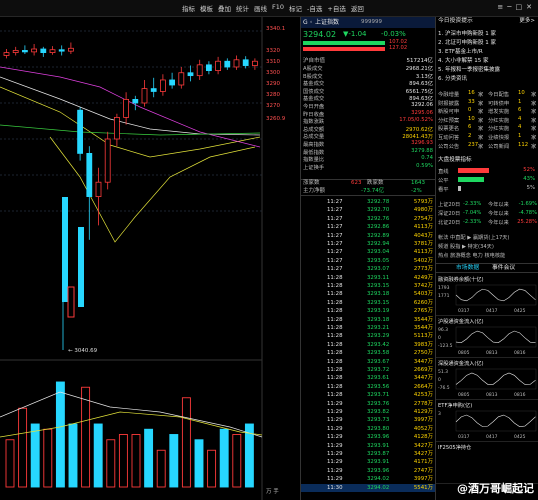 This screenshot has width=538, height=500. What do you see at coordinates (520, 437) in the screenshot?
I see `mini-chart-xlabel: 0425` at bounding box center [520, 437].